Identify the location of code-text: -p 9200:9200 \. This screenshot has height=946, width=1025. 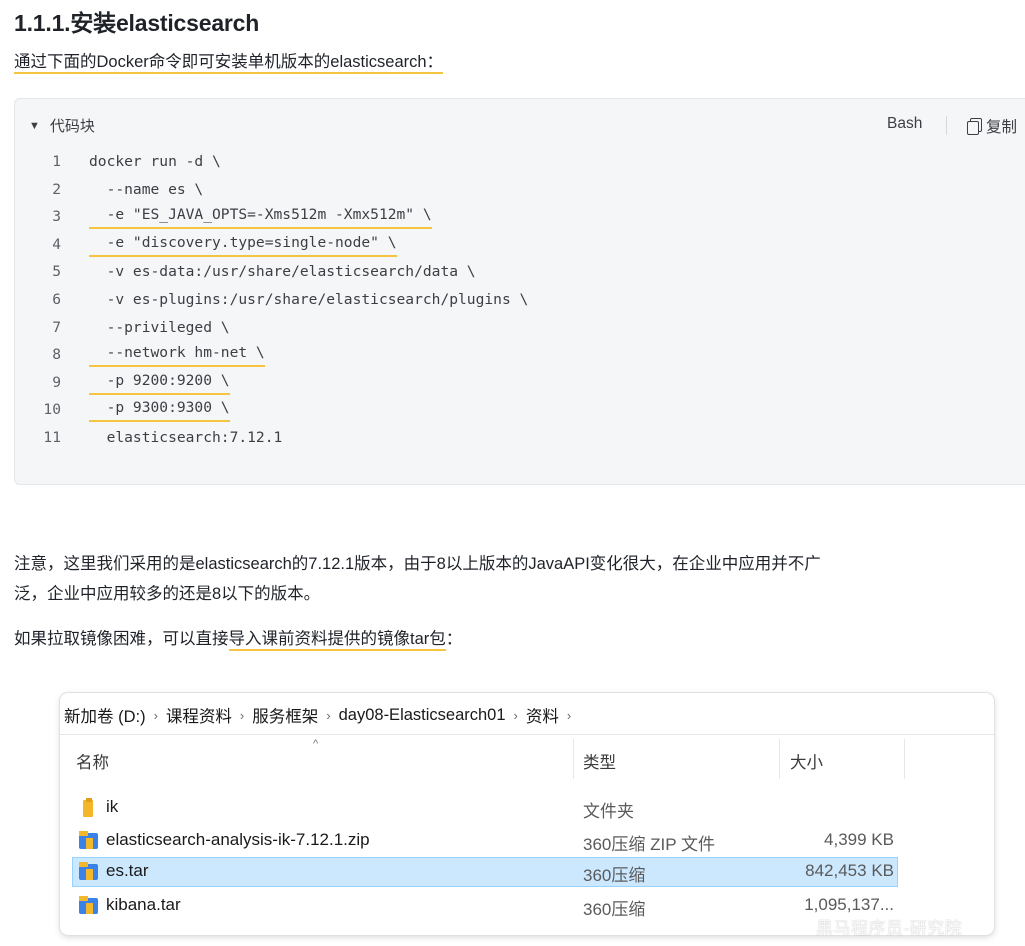
(159, 382).